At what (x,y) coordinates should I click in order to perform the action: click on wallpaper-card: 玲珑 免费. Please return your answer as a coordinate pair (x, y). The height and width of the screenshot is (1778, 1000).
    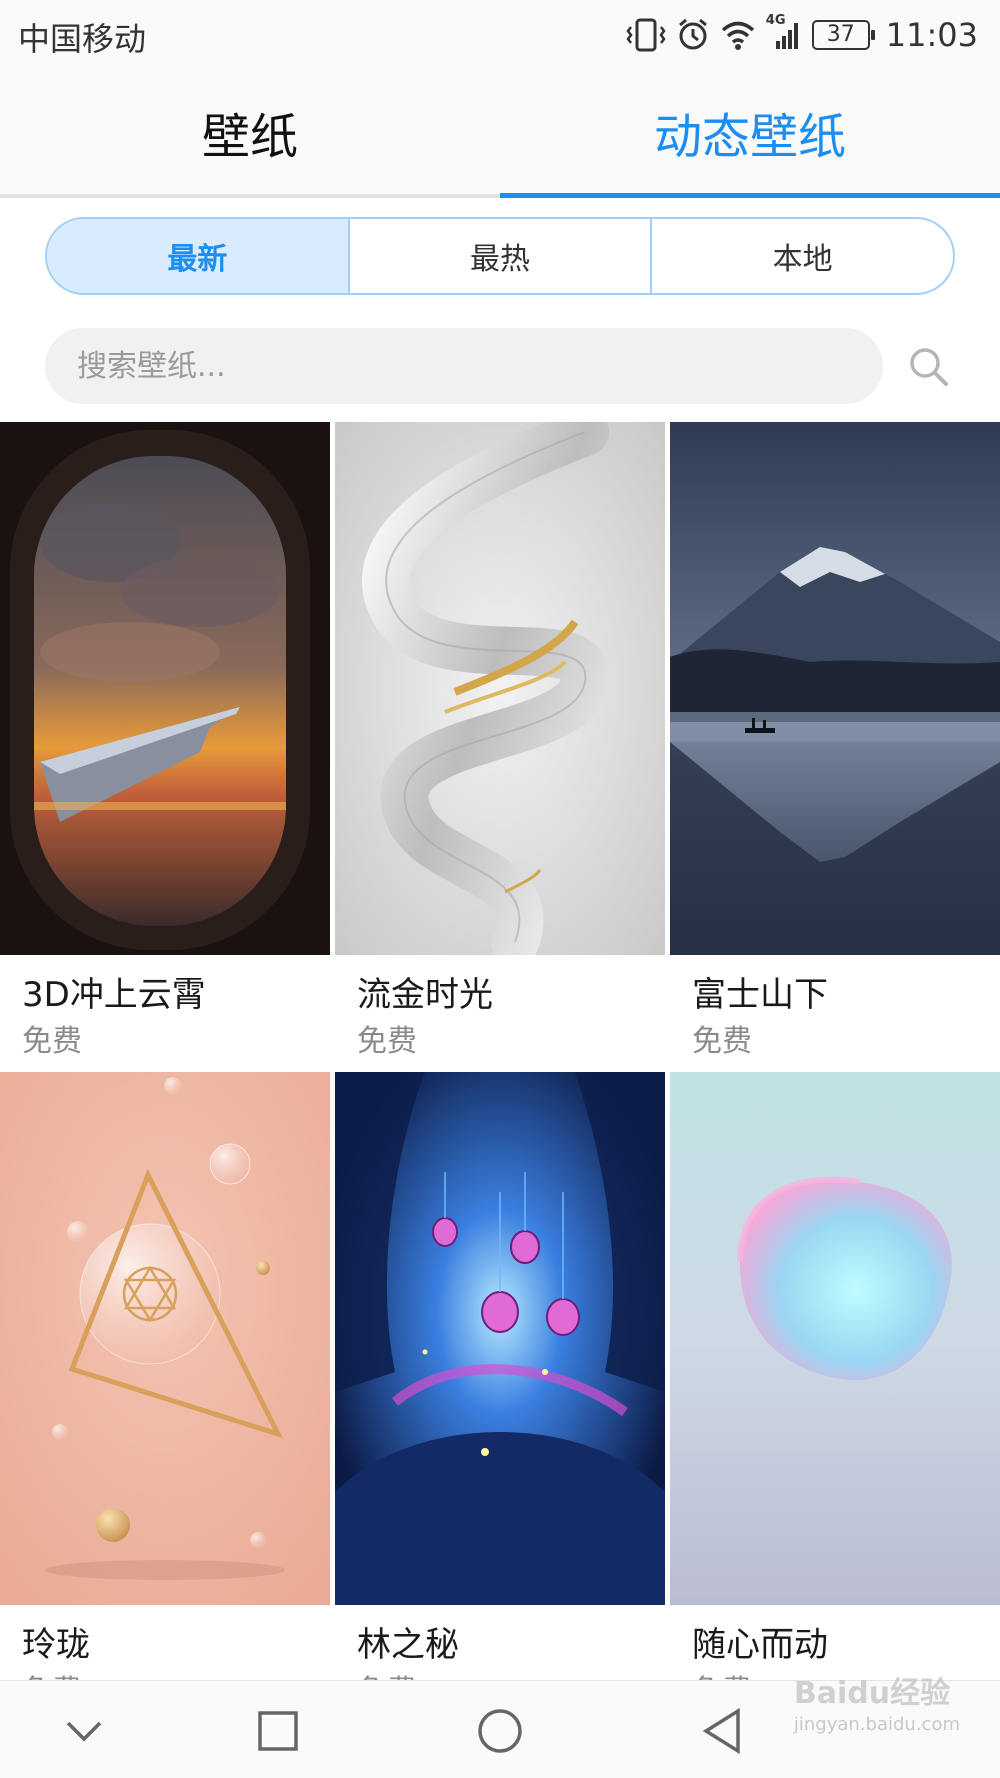
    Looking at the image, I should click on (165, 1390).